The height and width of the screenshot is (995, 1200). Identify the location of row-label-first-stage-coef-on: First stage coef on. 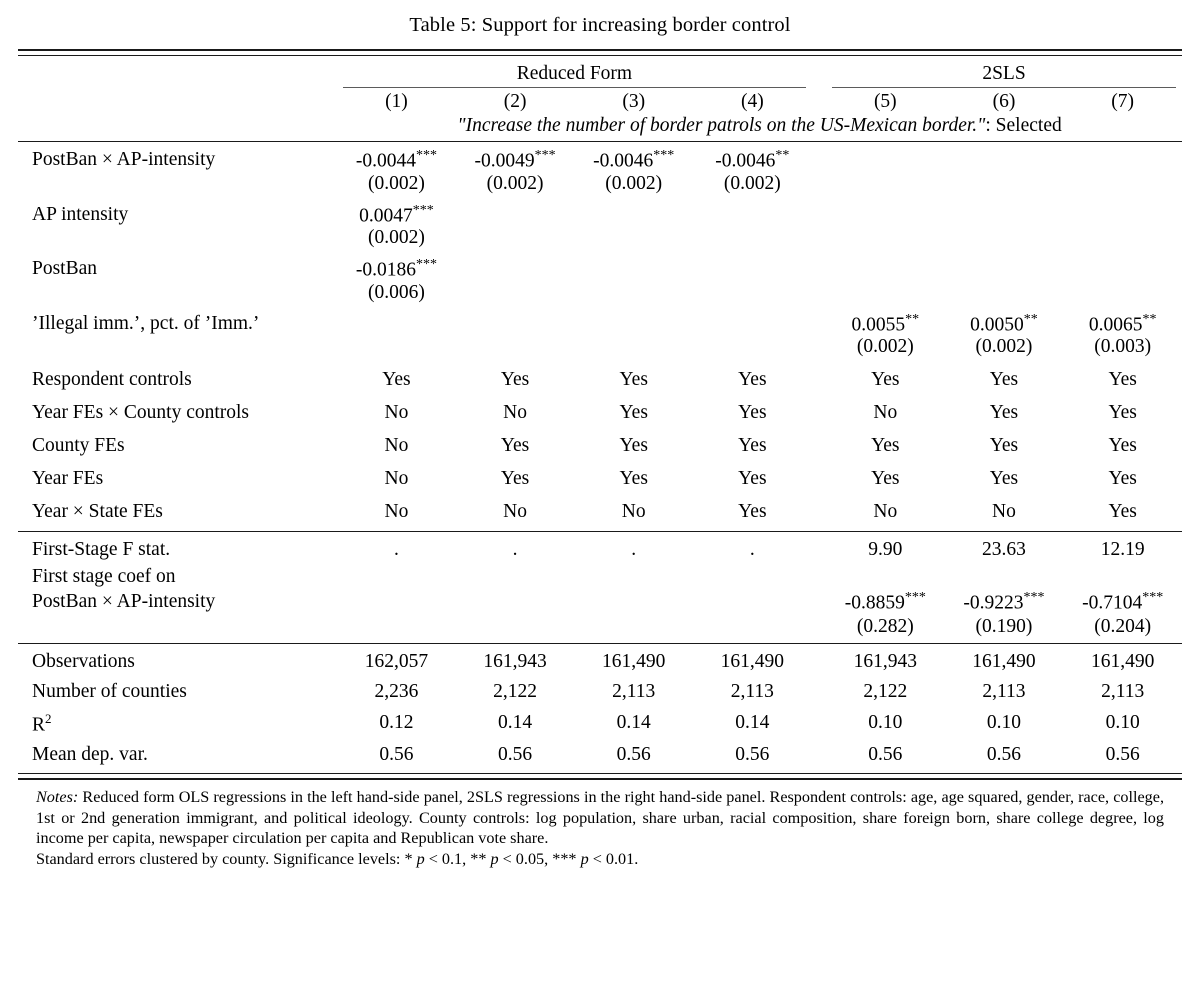
(104, 576).